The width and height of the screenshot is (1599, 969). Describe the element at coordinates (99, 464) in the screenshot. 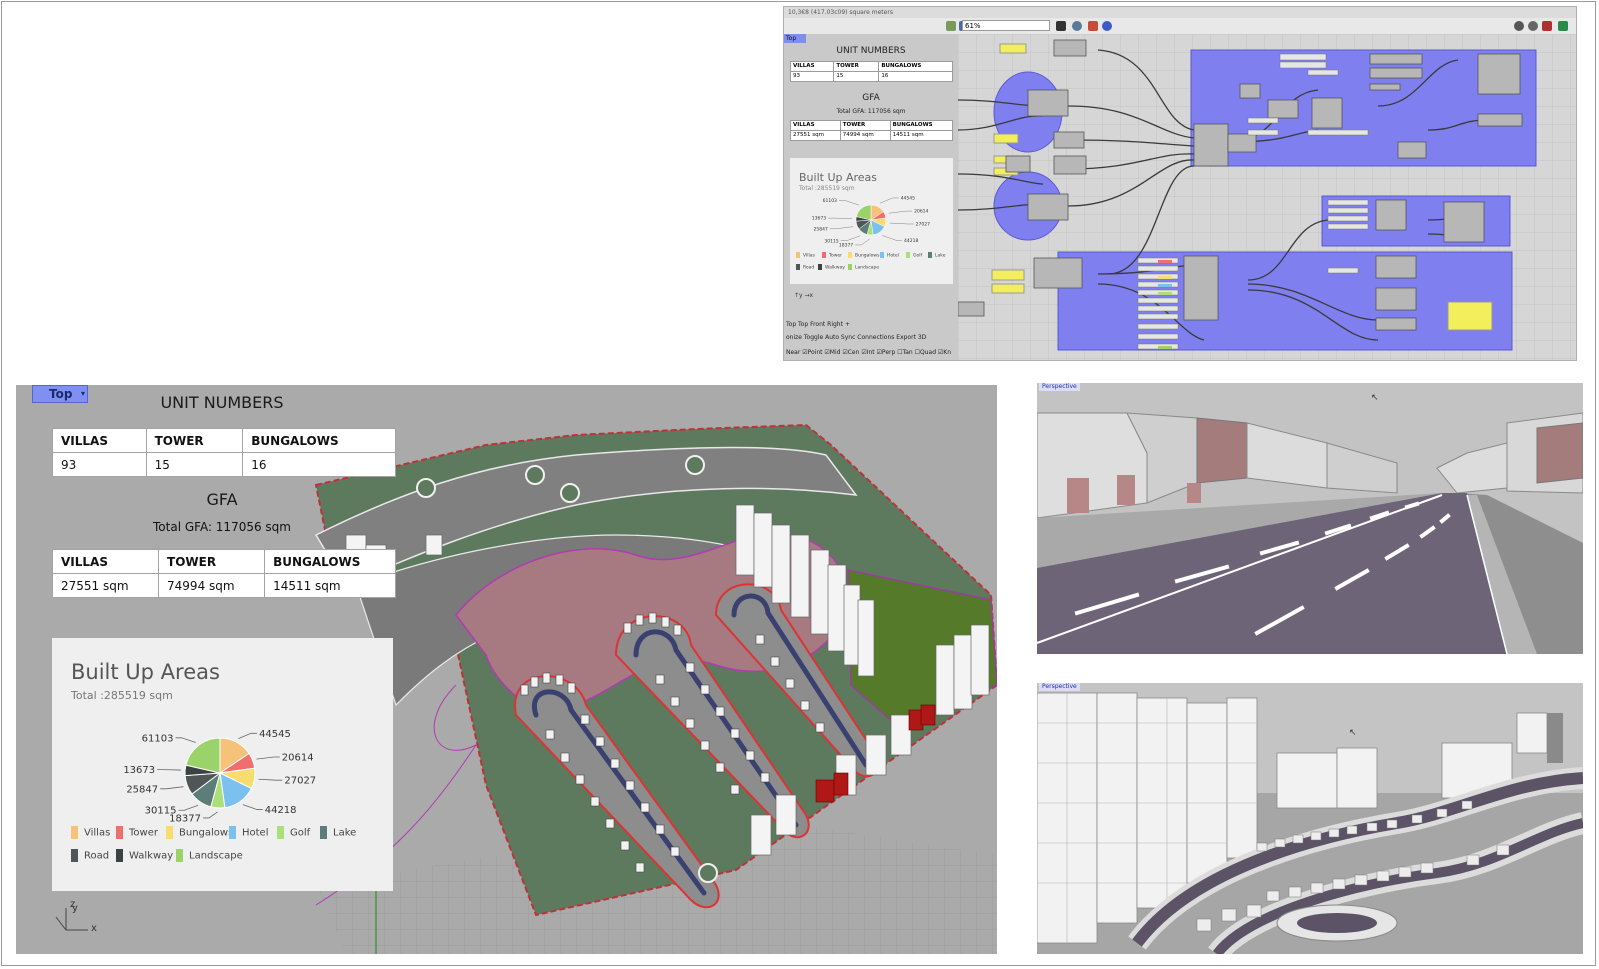

I see `units-value-villas: 93` at that location.